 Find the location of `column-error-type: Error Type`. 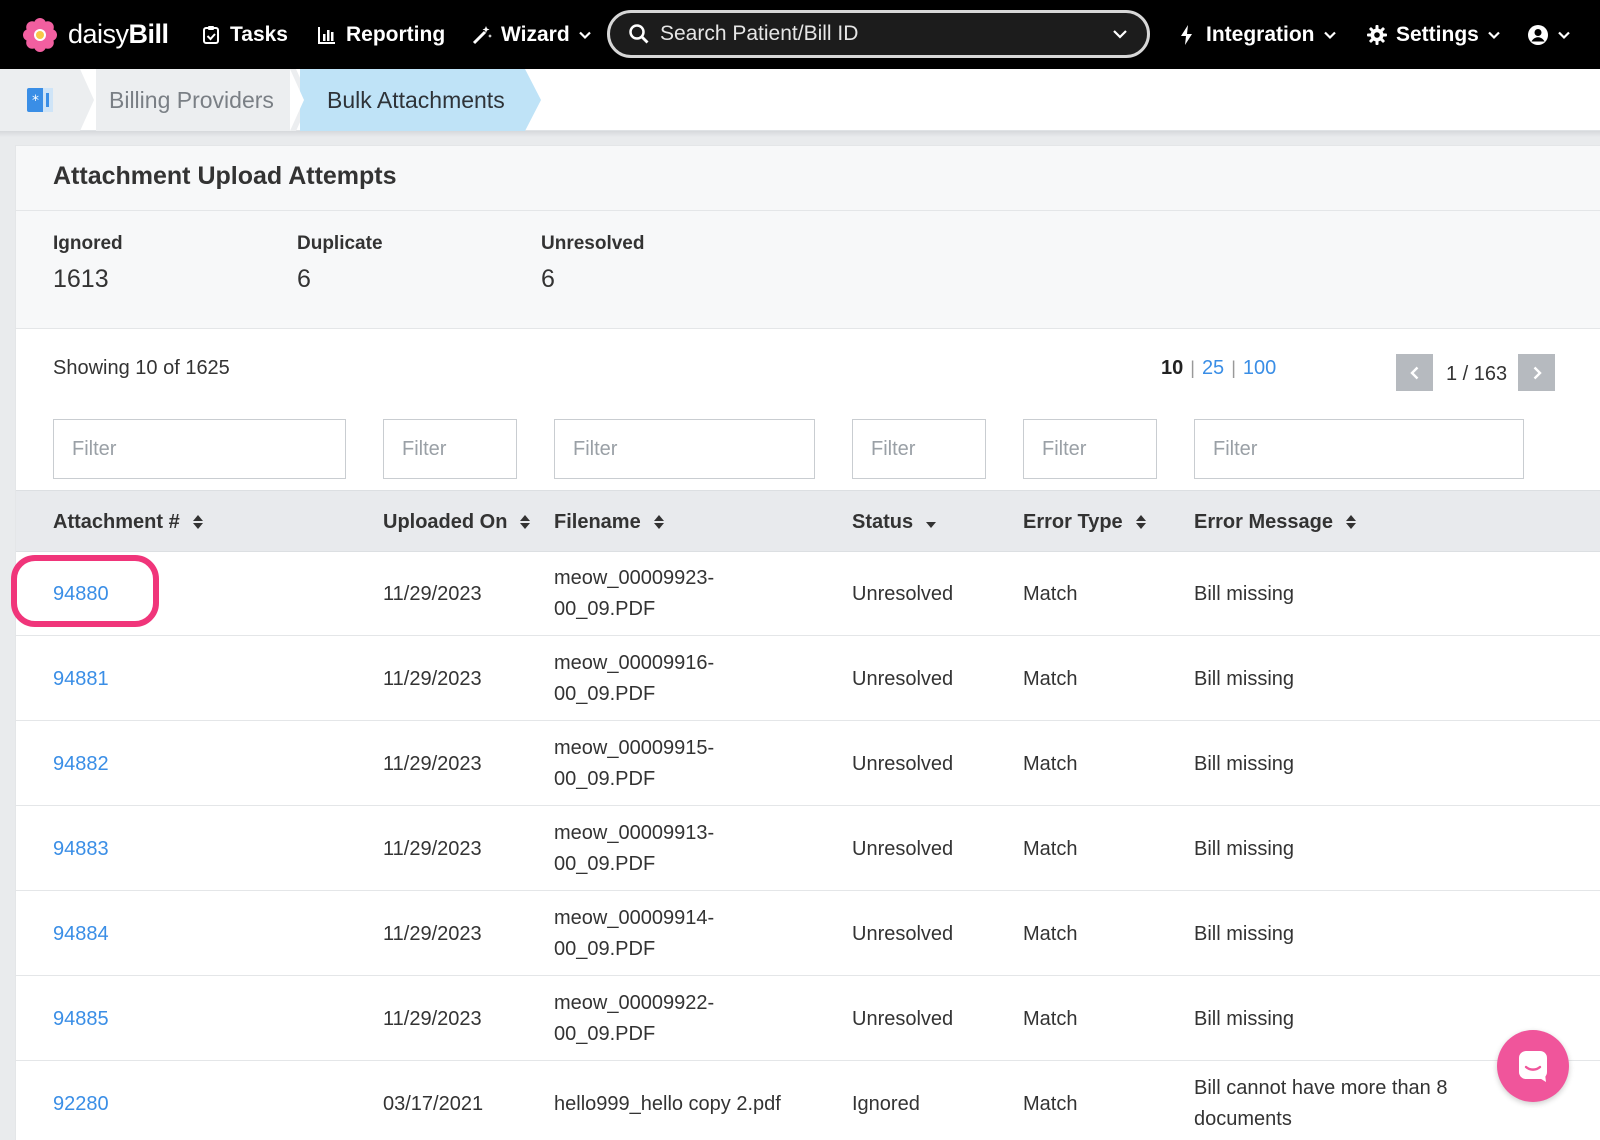

column-error-type: Error Type is located at coordinates (1085, 522).